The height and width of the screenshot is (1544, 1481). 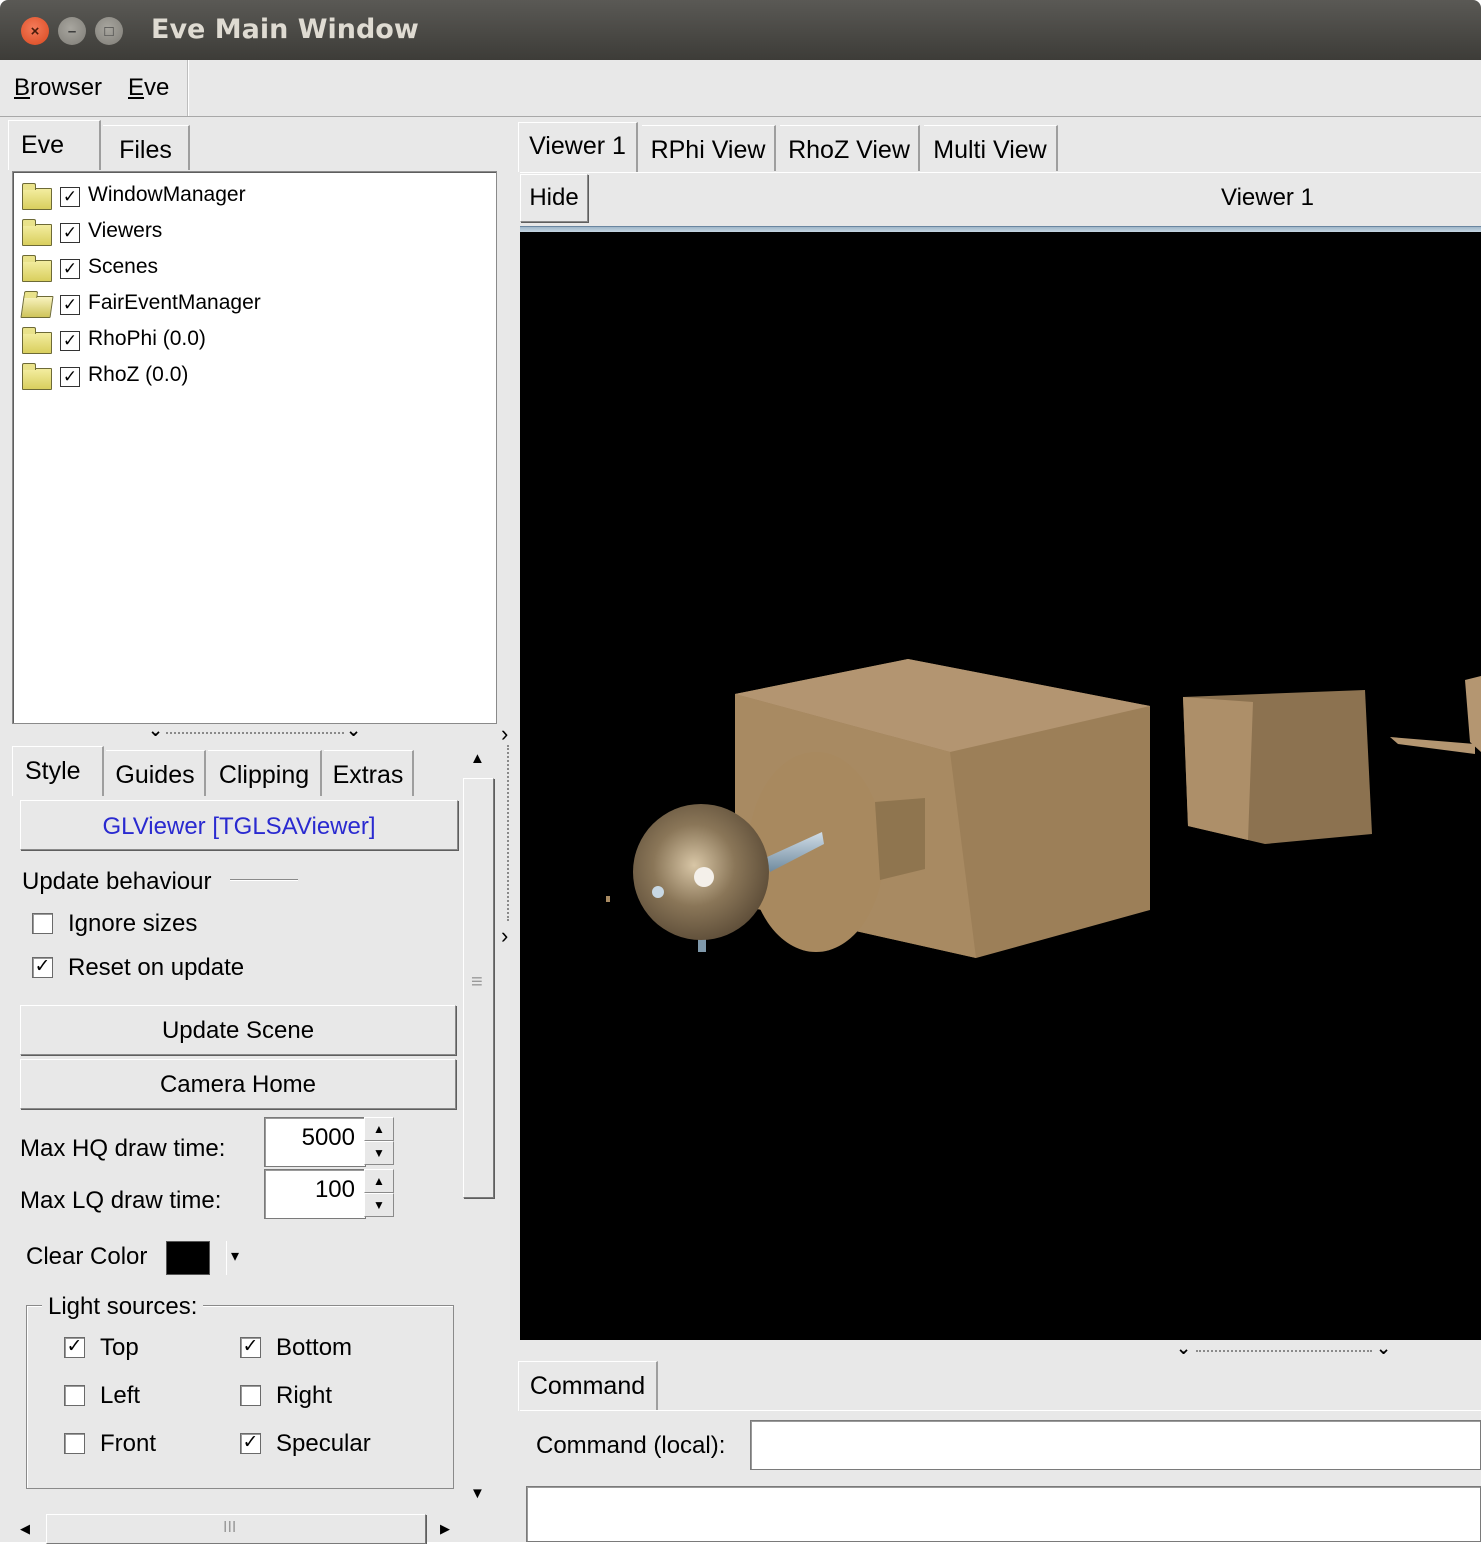 I want to click on camera-home-button: Camera Home, so click(x=238, y=1084).